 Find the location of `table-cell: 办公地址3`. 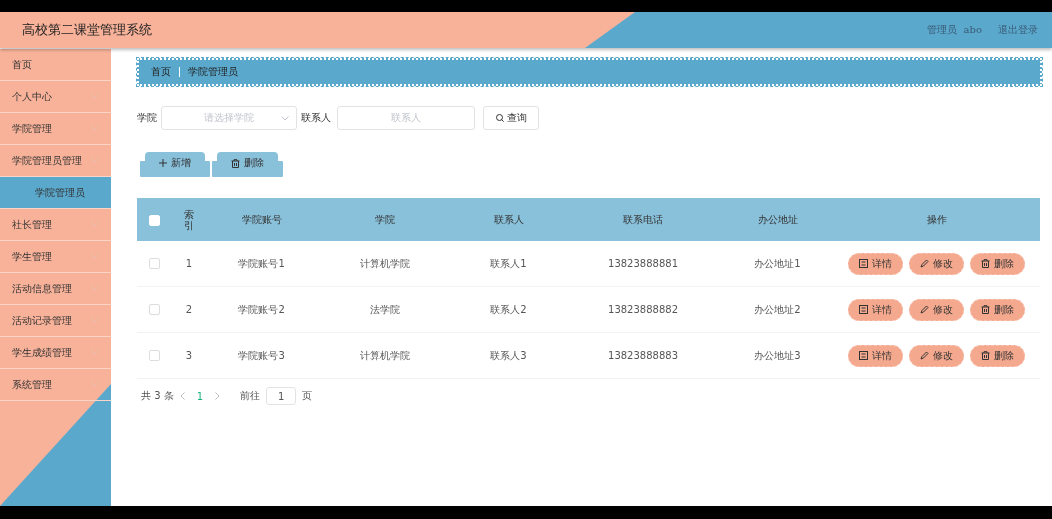

table-cell: 办公地址3 is located at coordinates (777, 355).